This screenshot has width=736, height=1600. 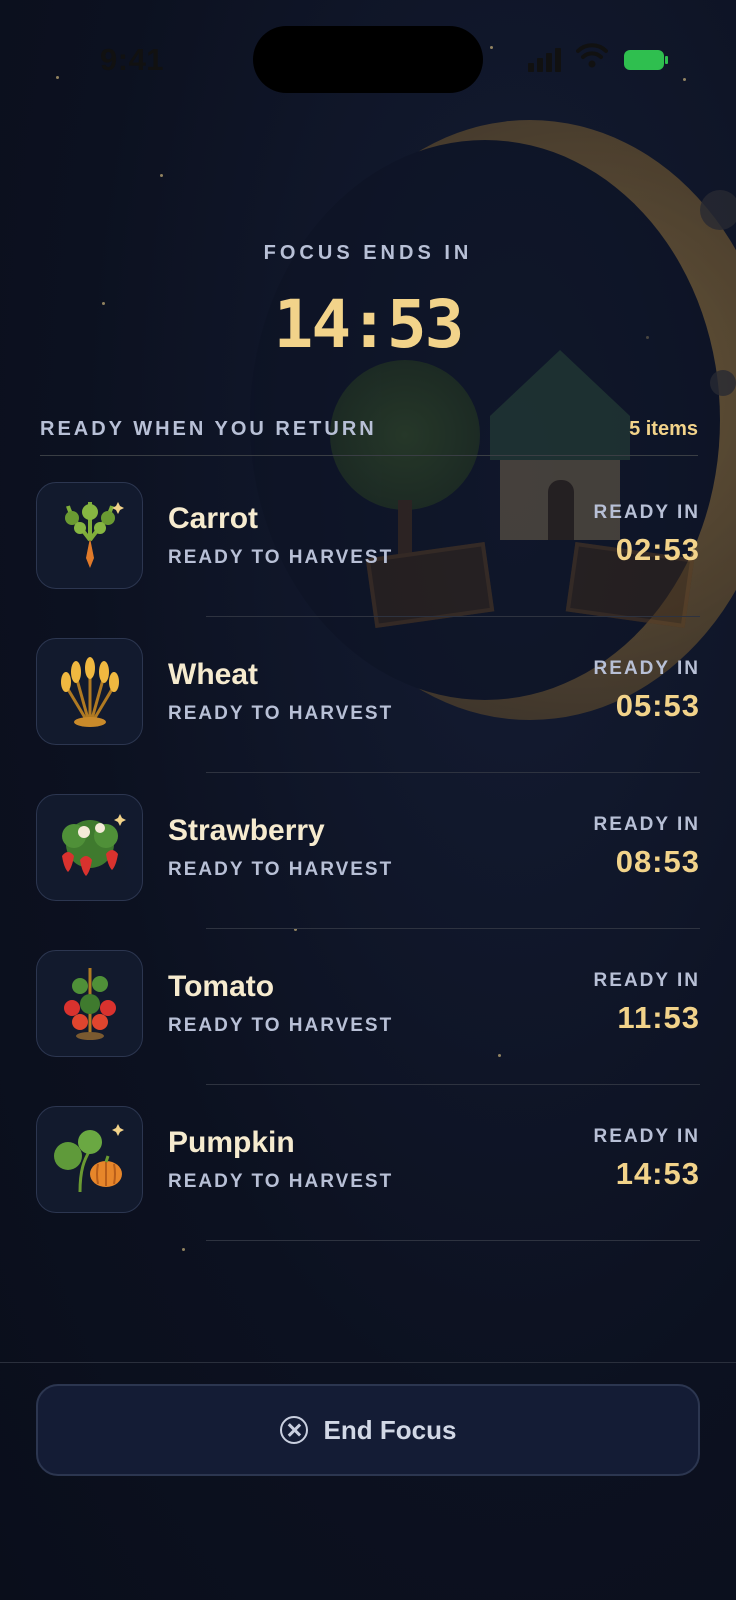 What do you see at coordinates (657, 1173) in the screenshot?
I see `ready-time: 14:53` at bounding box center [657, 1173].